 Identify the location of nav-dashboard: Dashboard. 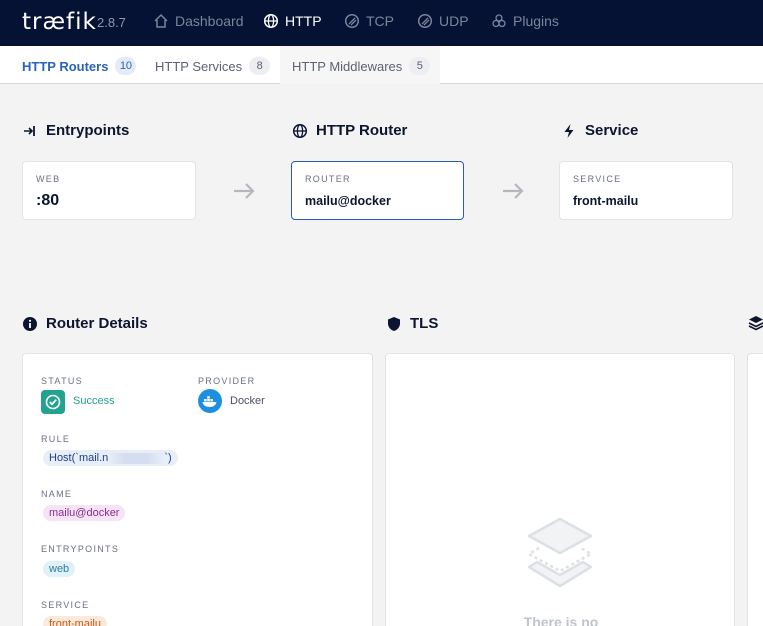
(198, 21).